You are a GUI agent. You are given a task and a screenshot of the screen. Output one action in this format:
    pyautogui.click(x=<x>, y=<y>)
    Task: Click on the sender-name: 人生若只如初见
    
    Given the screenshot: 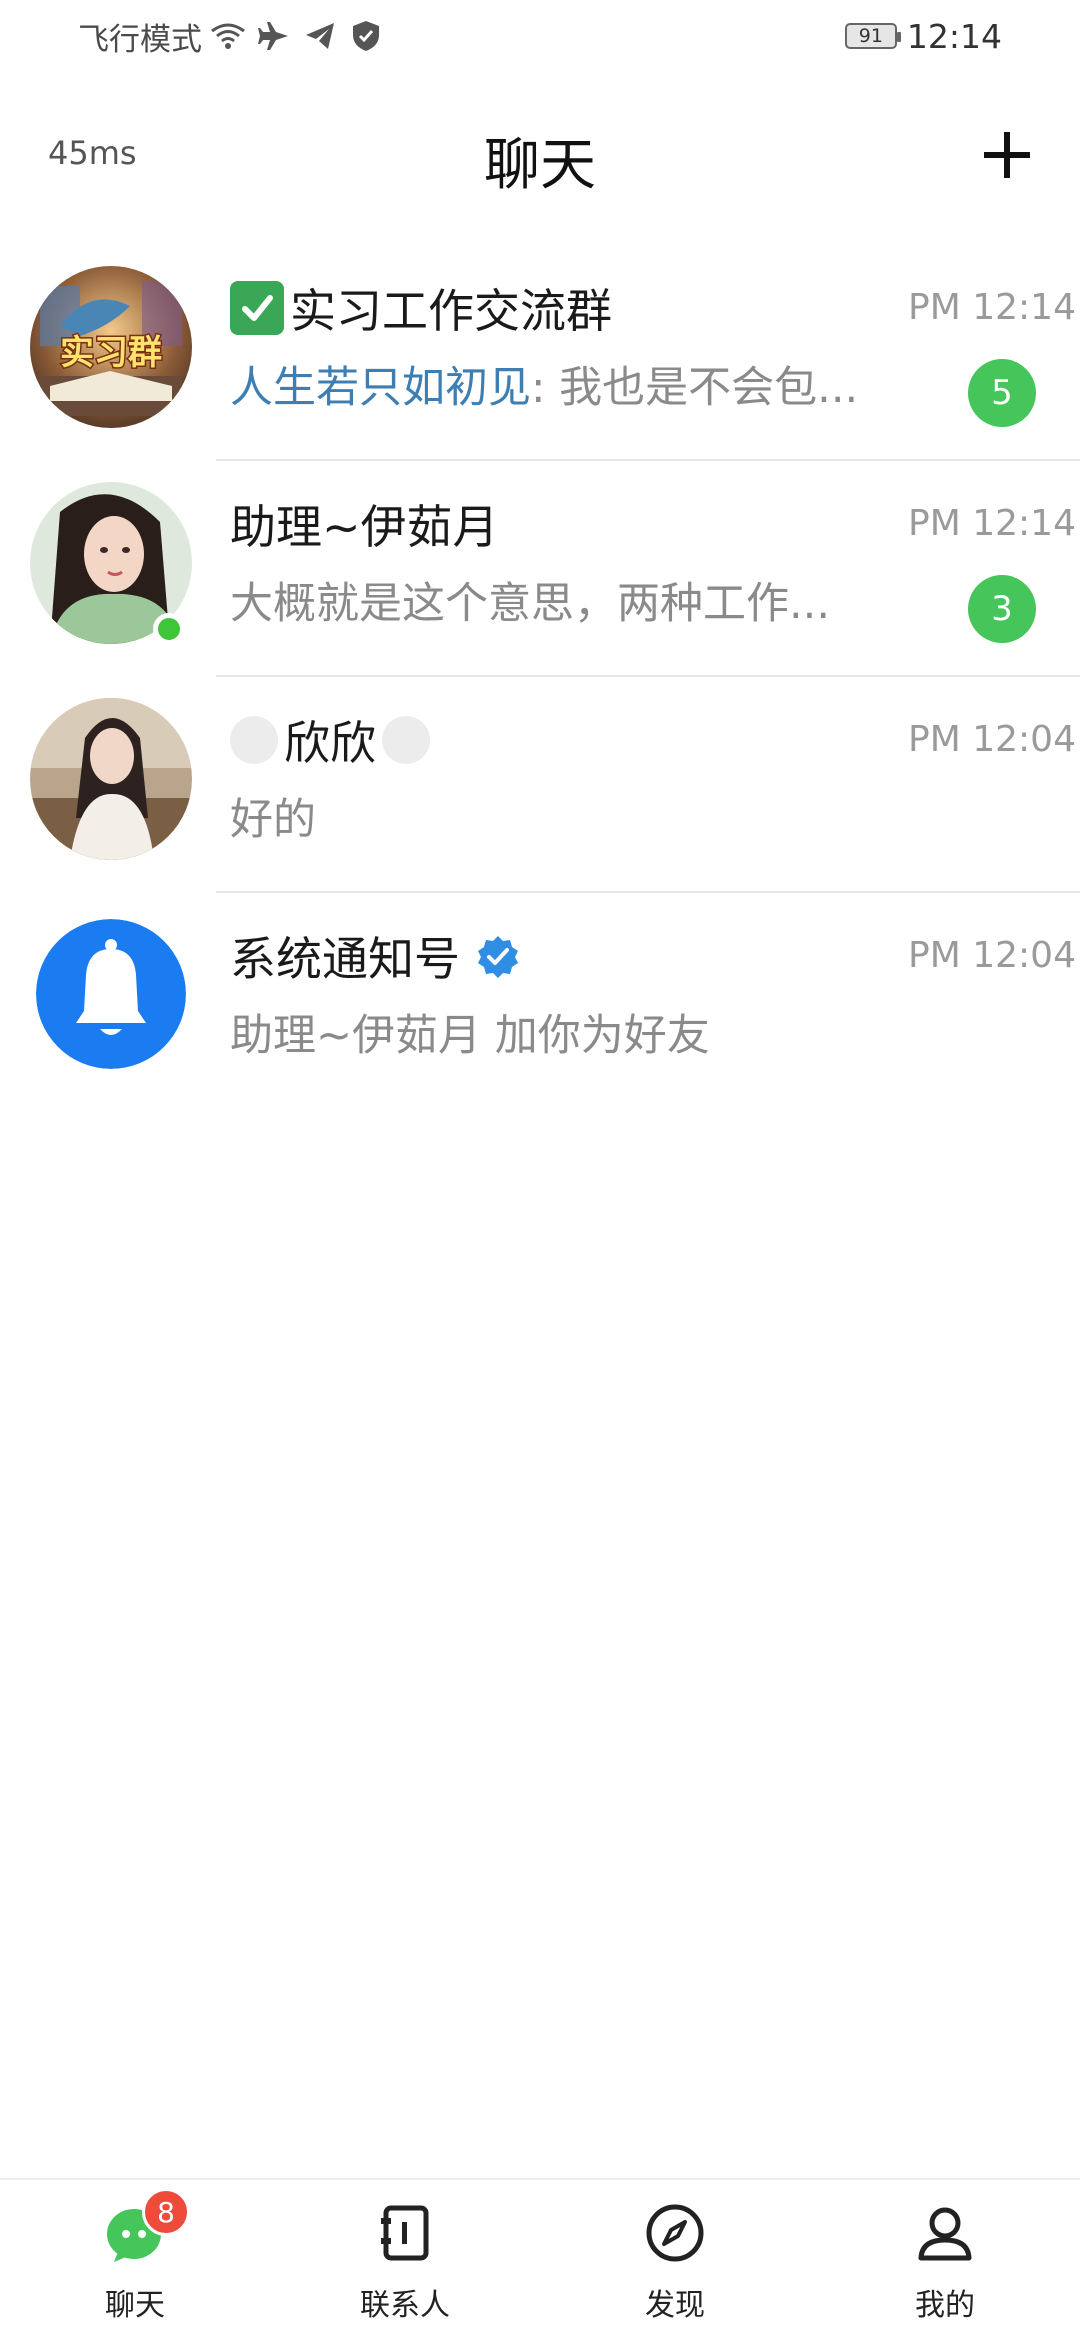 What is the action you would take?
    pyautogui.click(x=380, y=388)
    